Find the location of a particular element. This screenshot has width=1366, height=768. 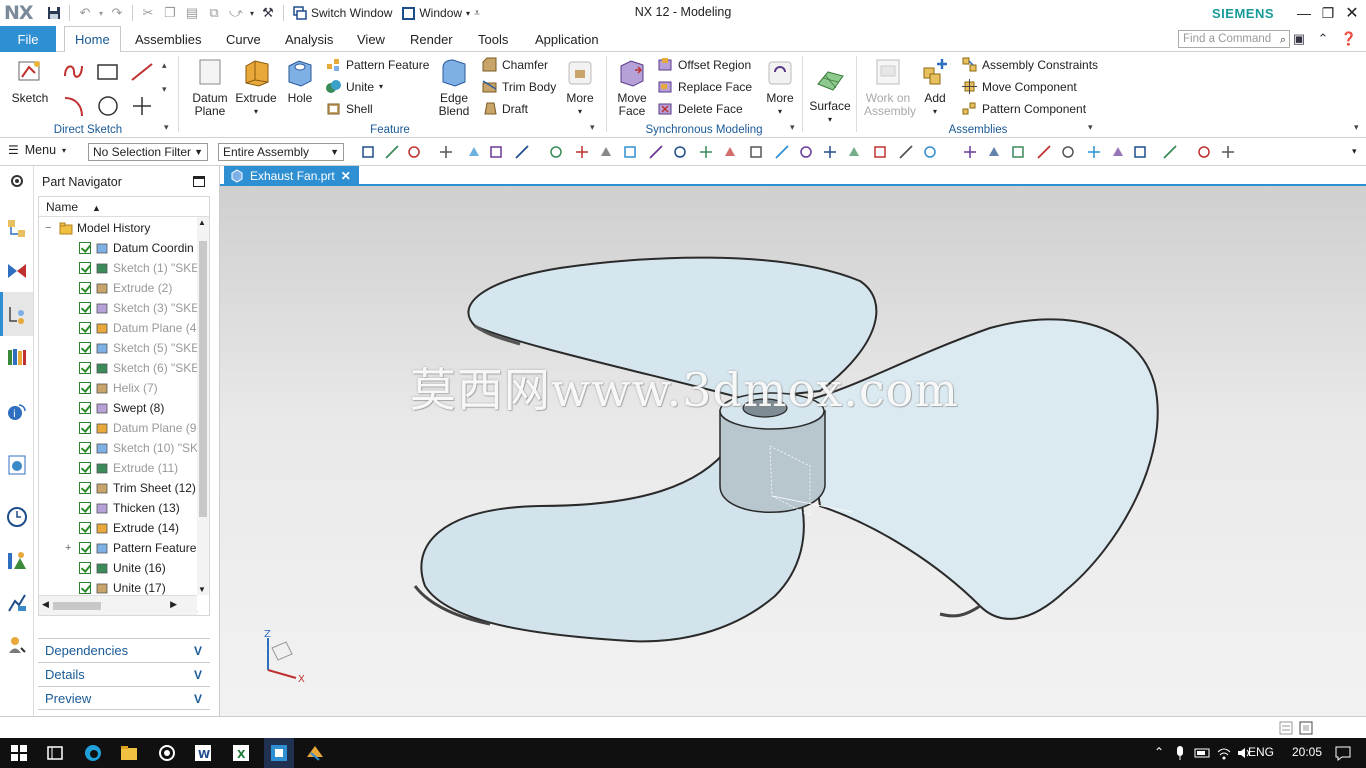

file-explorer-icon is located at coordinates (129, 753).